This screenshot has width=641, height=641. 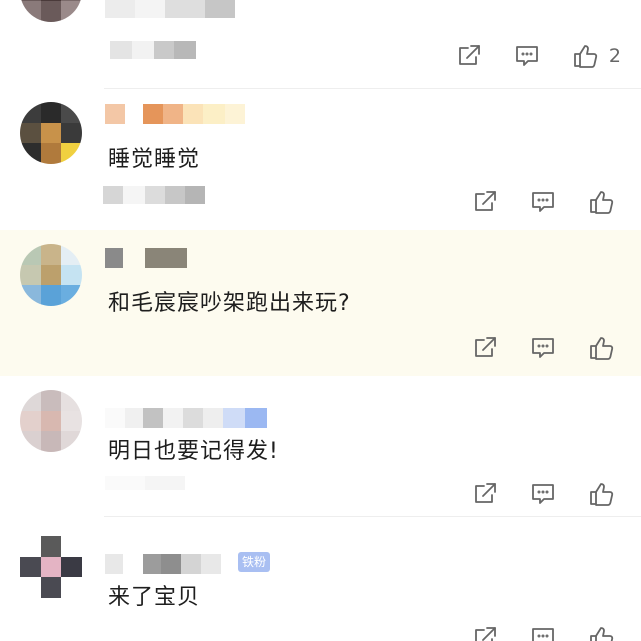 What do you see at coordinates (154, 597) in the screenshot?
I see `comment-text: 来了宝贝` at bounding box center [154, 597].